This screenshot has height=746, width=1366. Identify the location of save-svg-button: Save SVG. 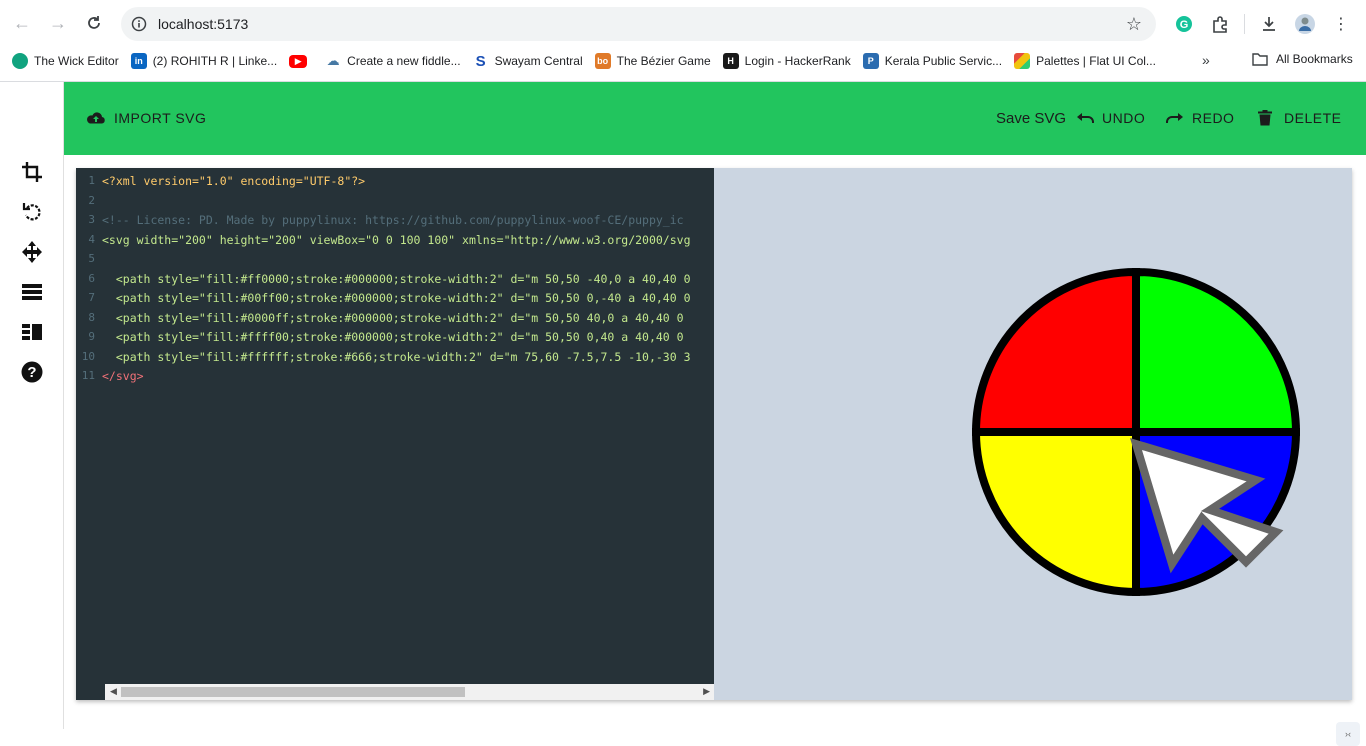
(1031, 118).